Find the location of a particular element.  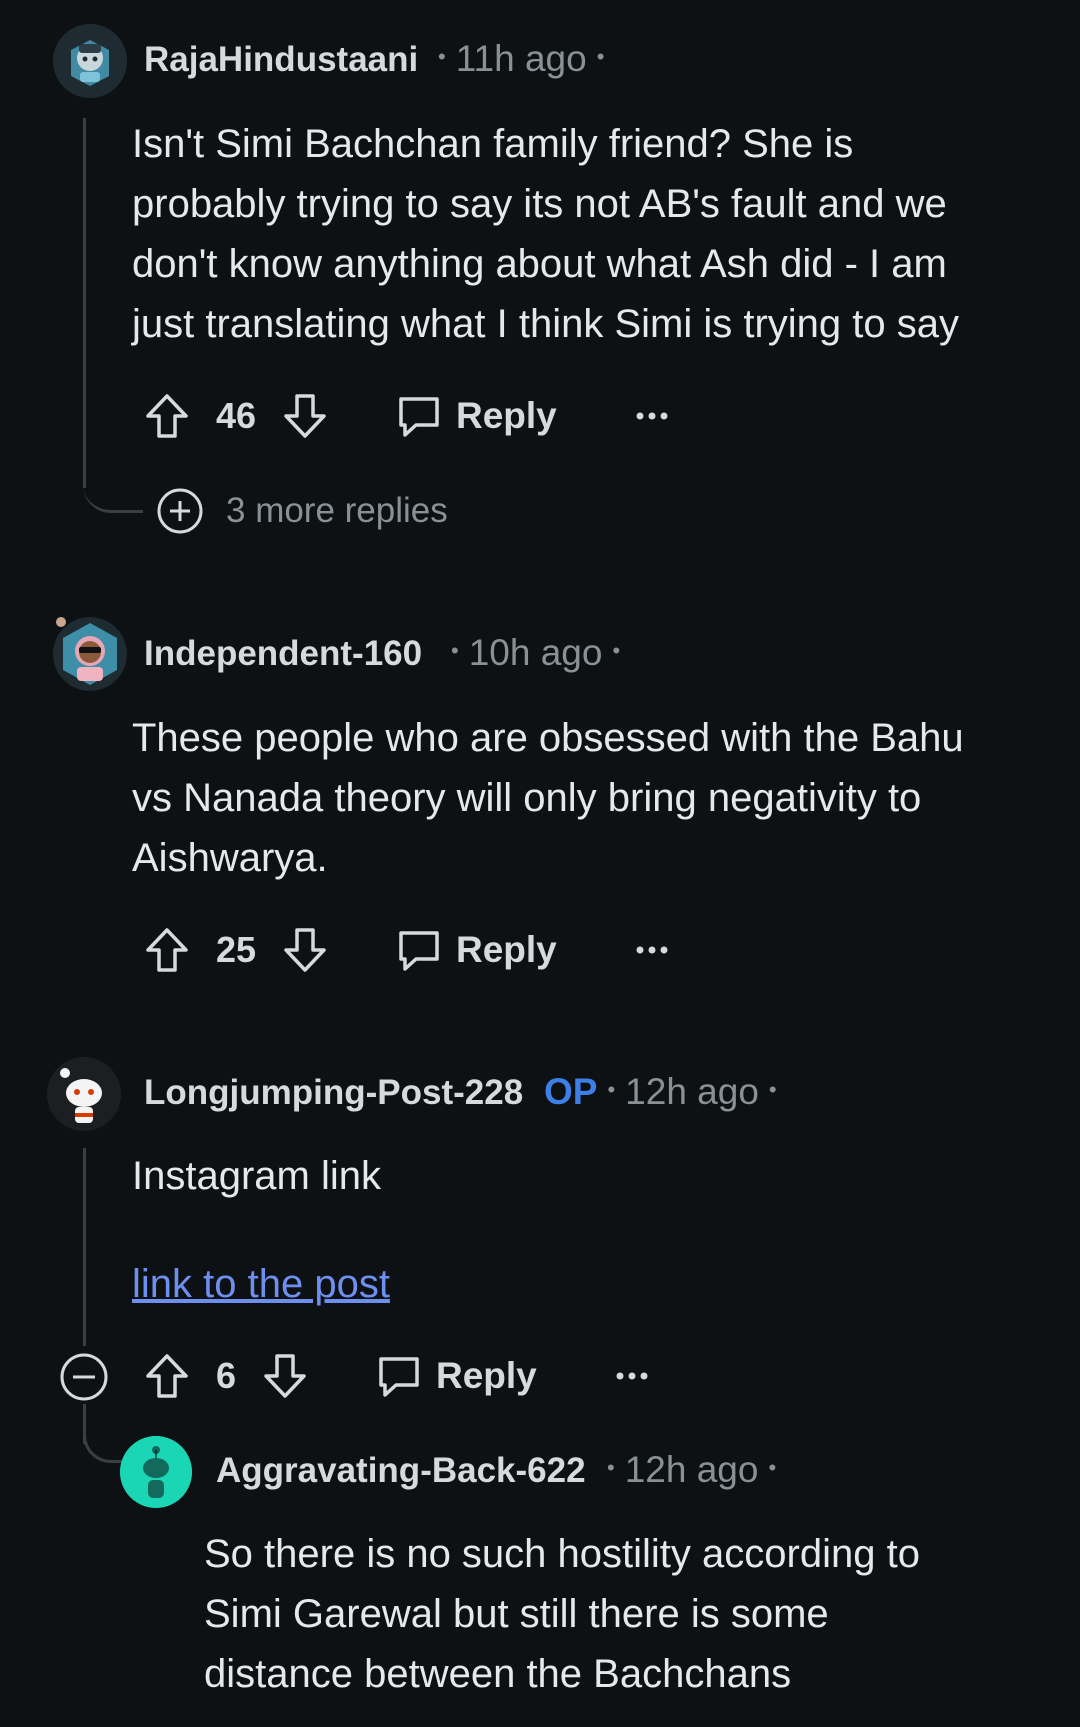

comment-actions: 25 Reply is located at coordinates (420, 950).